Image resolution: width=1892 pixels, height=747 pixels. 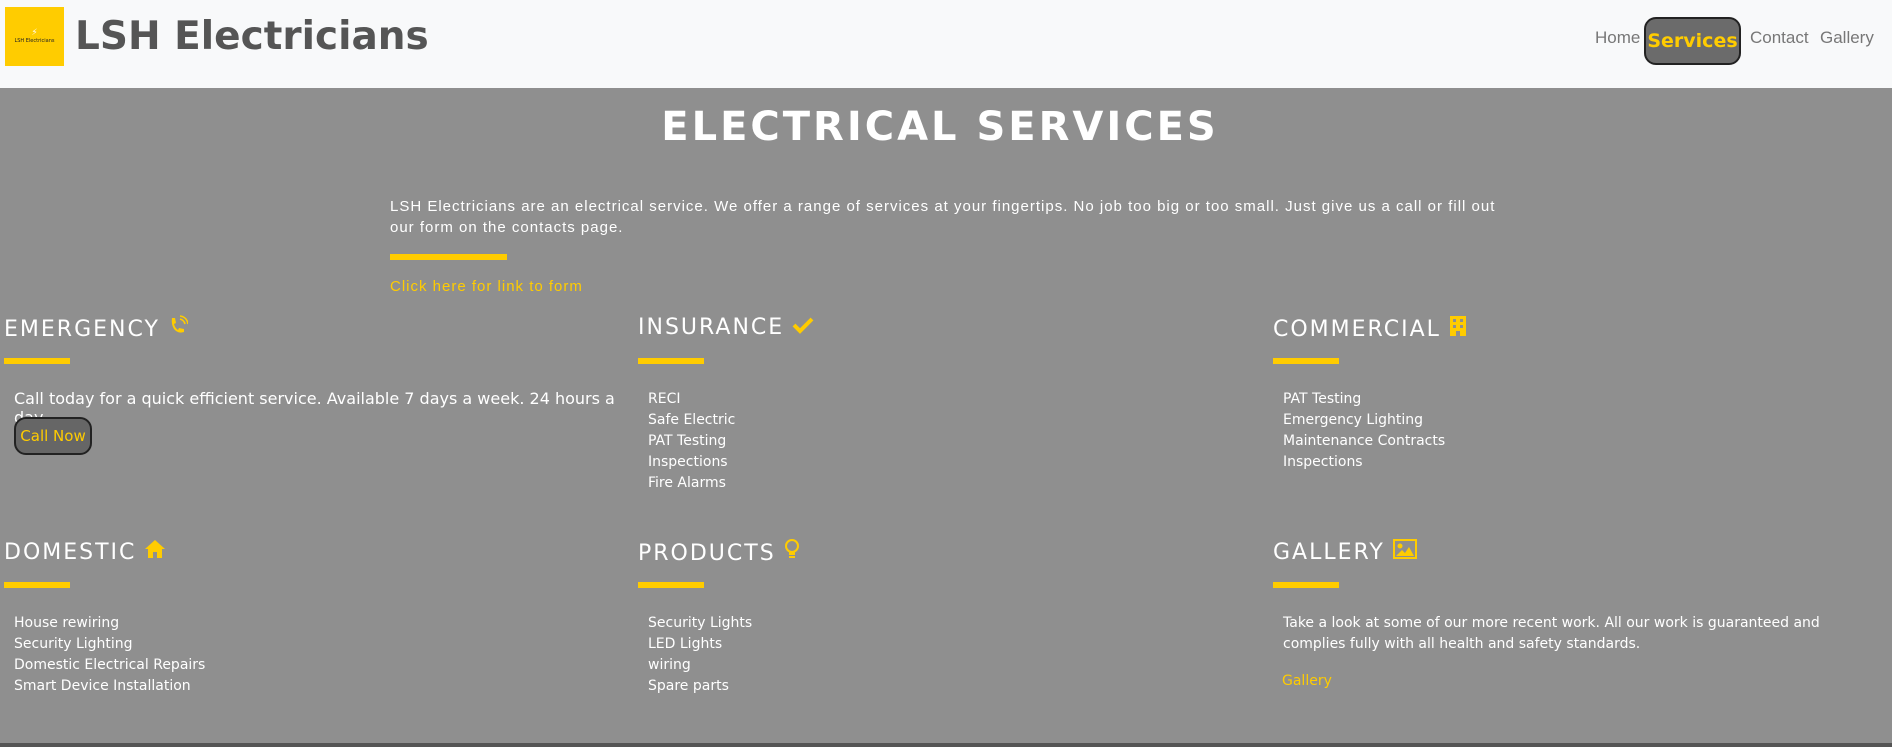 I want to click on list-item: Emergency Lighting, so click(x=1353, y=420).